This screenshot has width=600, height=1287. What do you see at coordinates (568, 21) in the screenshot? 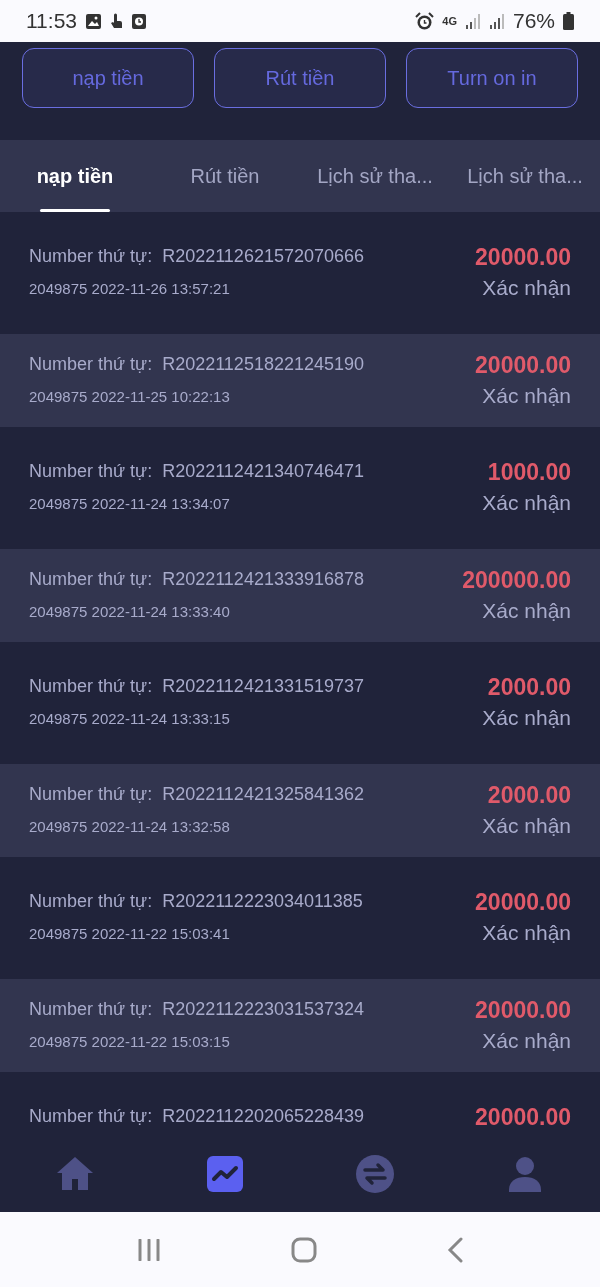
I see `battery-icon` at bounding box center [568, 21].